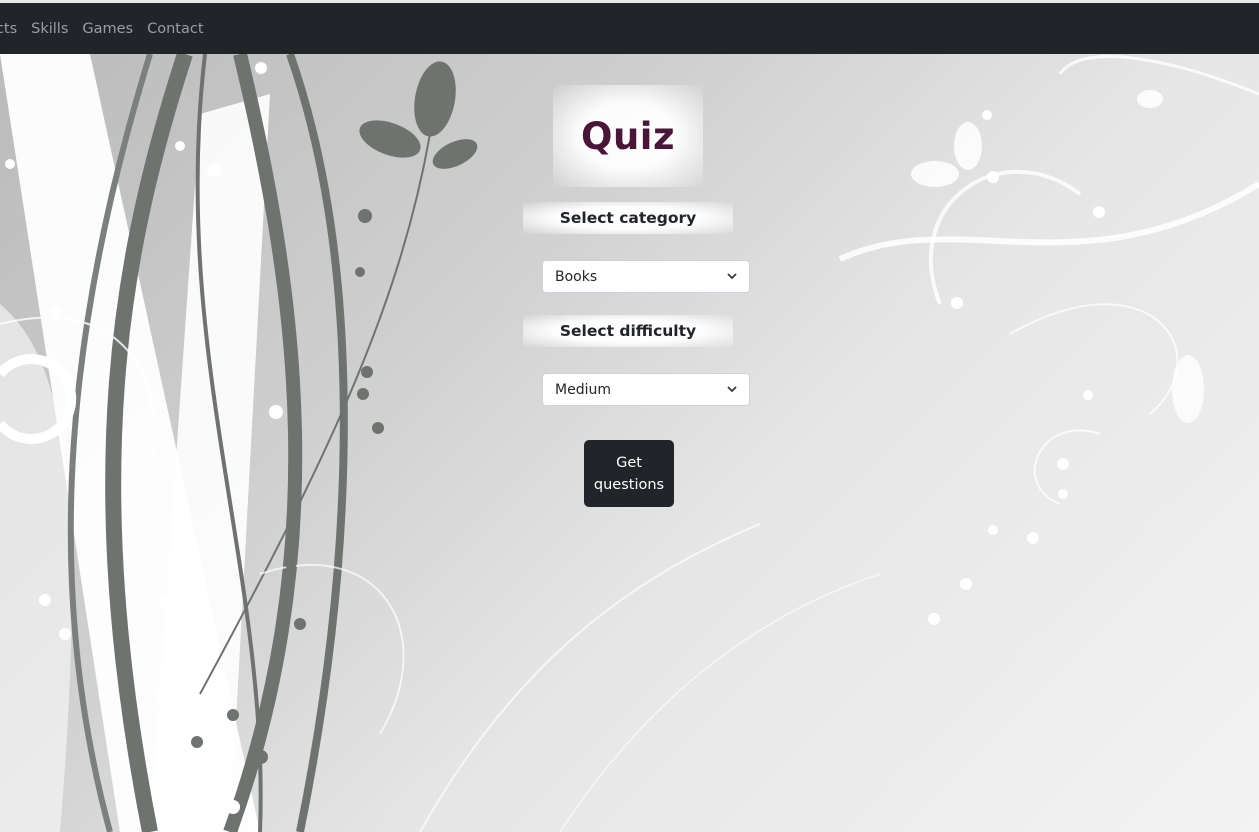 The height and width of the screenshot is (832, 1259). What do you see at coordinates (49, 29) in the screenshot?
I see `nav-link-skills: Skills` at bounding box center [49, 29].